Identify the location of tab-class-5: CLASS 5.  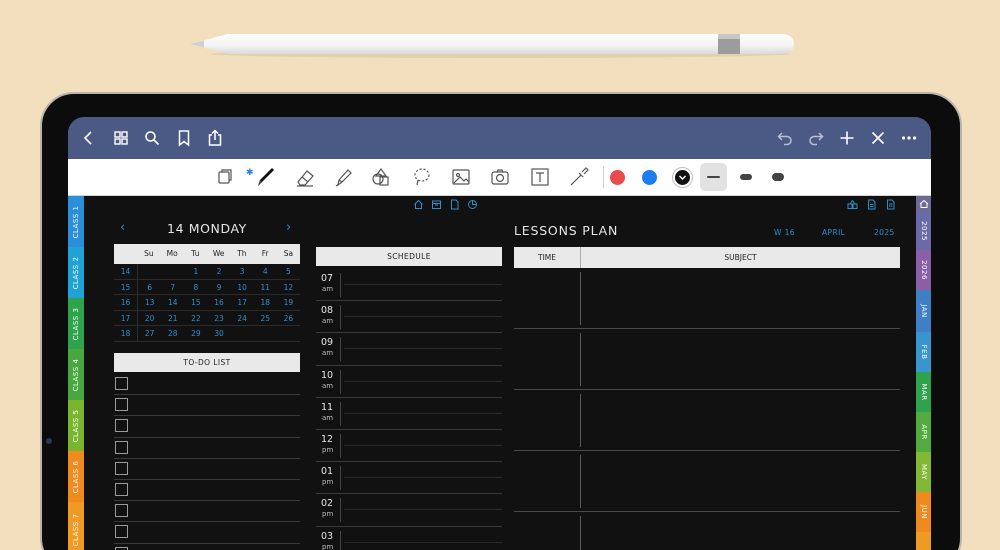
(76, 425).